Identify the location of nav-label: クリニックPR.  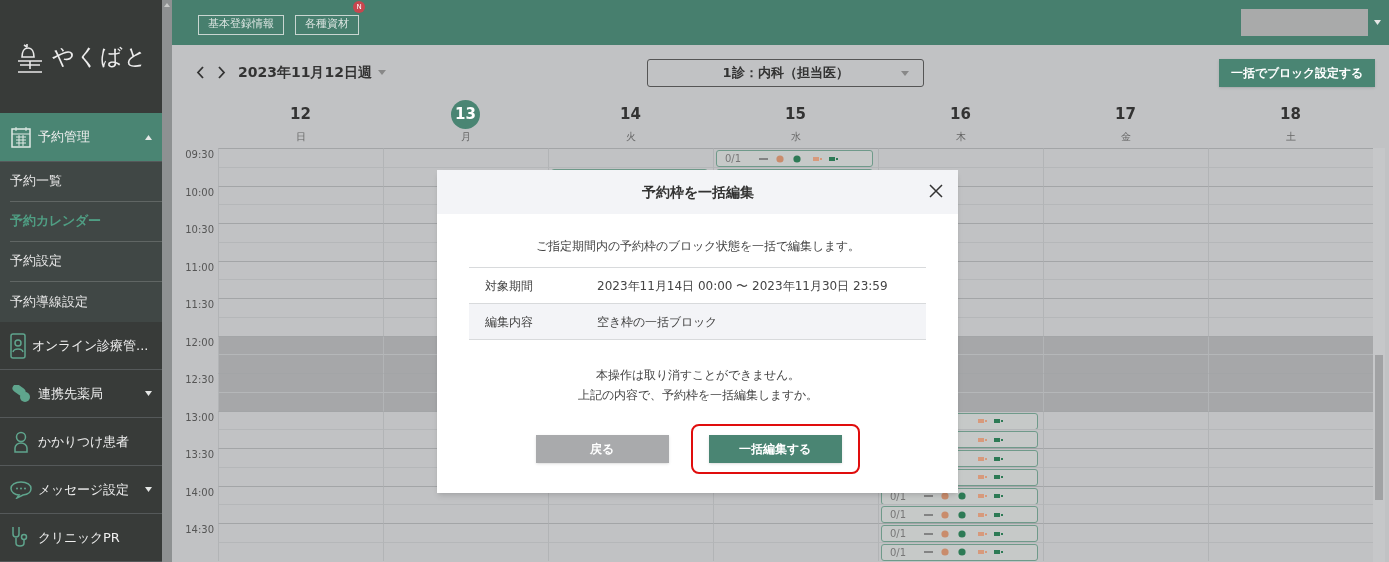
(79, 537).